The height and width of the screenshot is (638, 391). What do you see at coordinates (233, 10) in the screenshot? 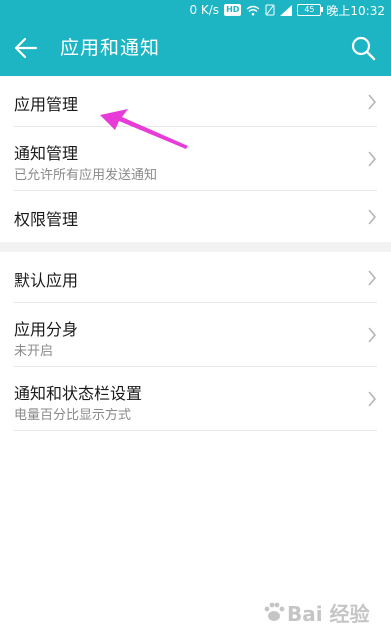
I see `hd-badge: HD` at bounding box center [233, 10].